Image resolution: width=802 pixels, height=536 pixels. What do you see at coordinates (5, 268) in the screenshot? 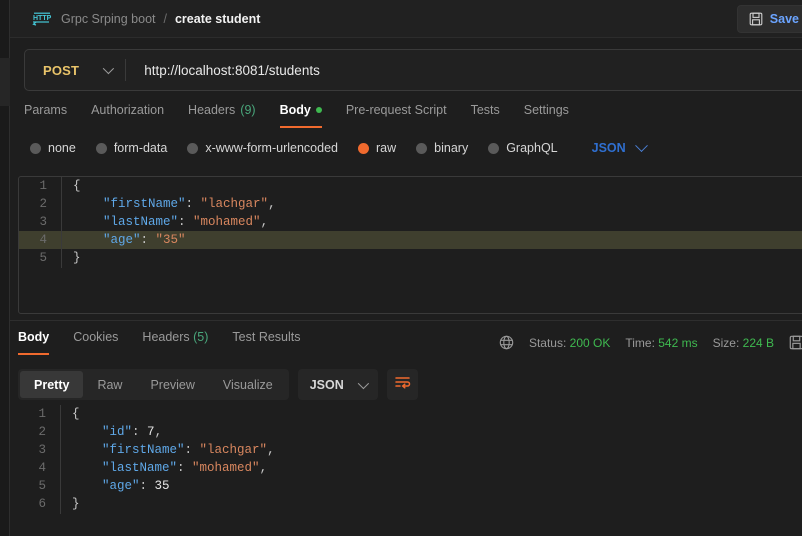
I see `left-rail` at bounding box center [5, 268].